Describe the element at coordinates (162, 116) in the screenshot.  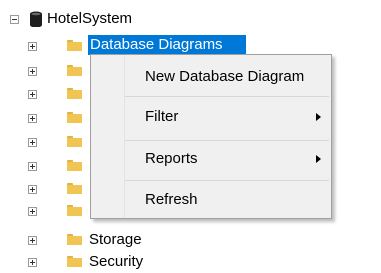
I see `menu-item-label: Filter` at that location.